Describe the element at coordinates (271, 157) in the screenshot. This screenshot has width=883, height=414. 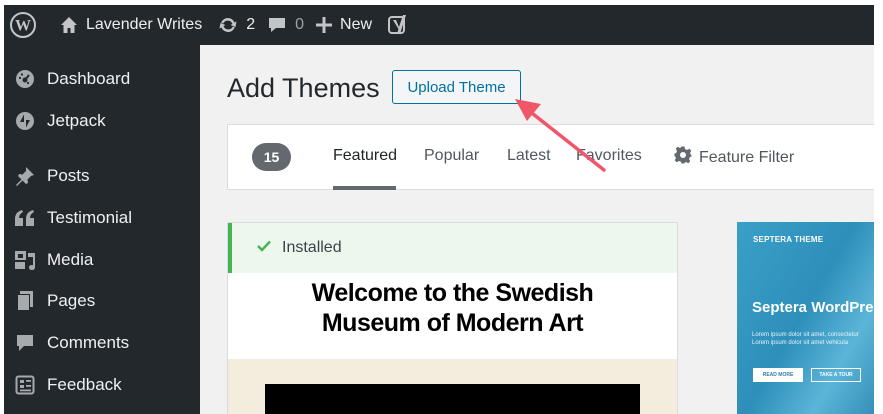
I see `theme-count-badge: 15` at that location.